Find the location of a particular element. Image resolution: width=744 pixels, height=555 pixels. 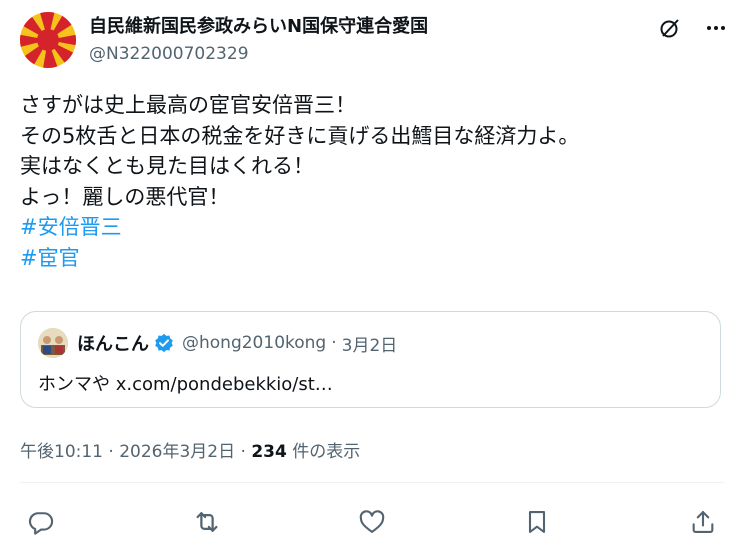

tweet-header: 自民維新国民参政みらいN国保守連合愛国 @N322000702329 is located at coordinates (374, 42).